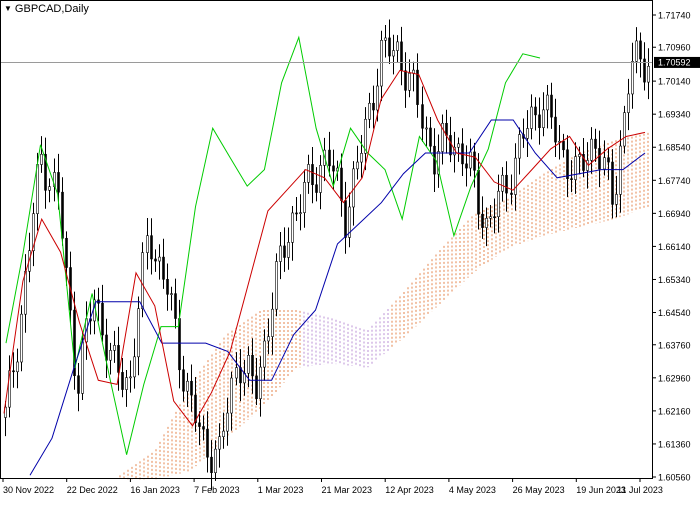 This screenshot has height=505, width=700. Describe the element at coordinates (674, 115) in the screenshot. I see `y-tick-label: 1.69340` at that location.